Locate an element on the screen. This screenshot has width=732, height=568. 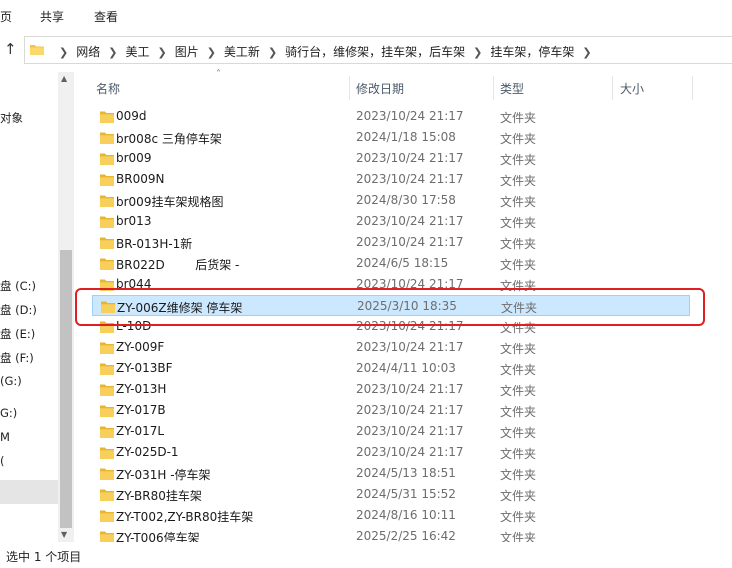
column-header-date: 修改日期 is located at coordinates (380, 88).